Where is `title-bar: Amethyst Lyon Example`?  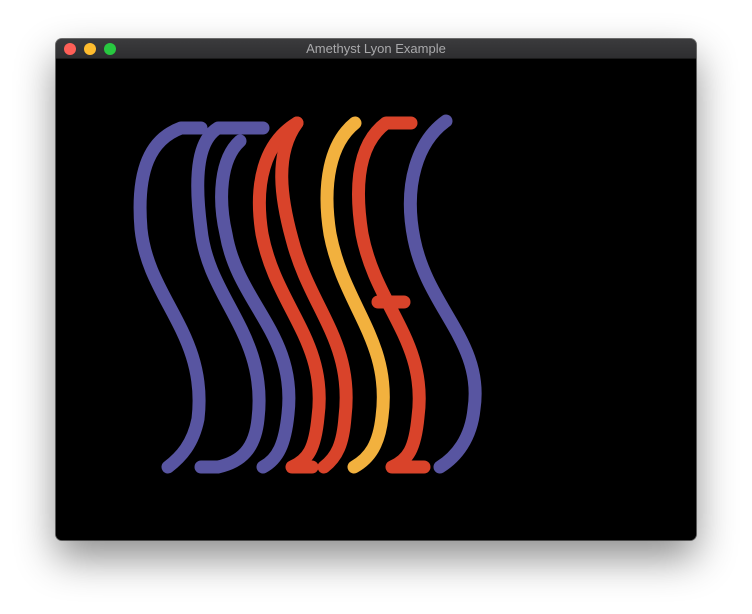
title-bar: Amethyst Lyon Example is located at coordinates (376, 49).